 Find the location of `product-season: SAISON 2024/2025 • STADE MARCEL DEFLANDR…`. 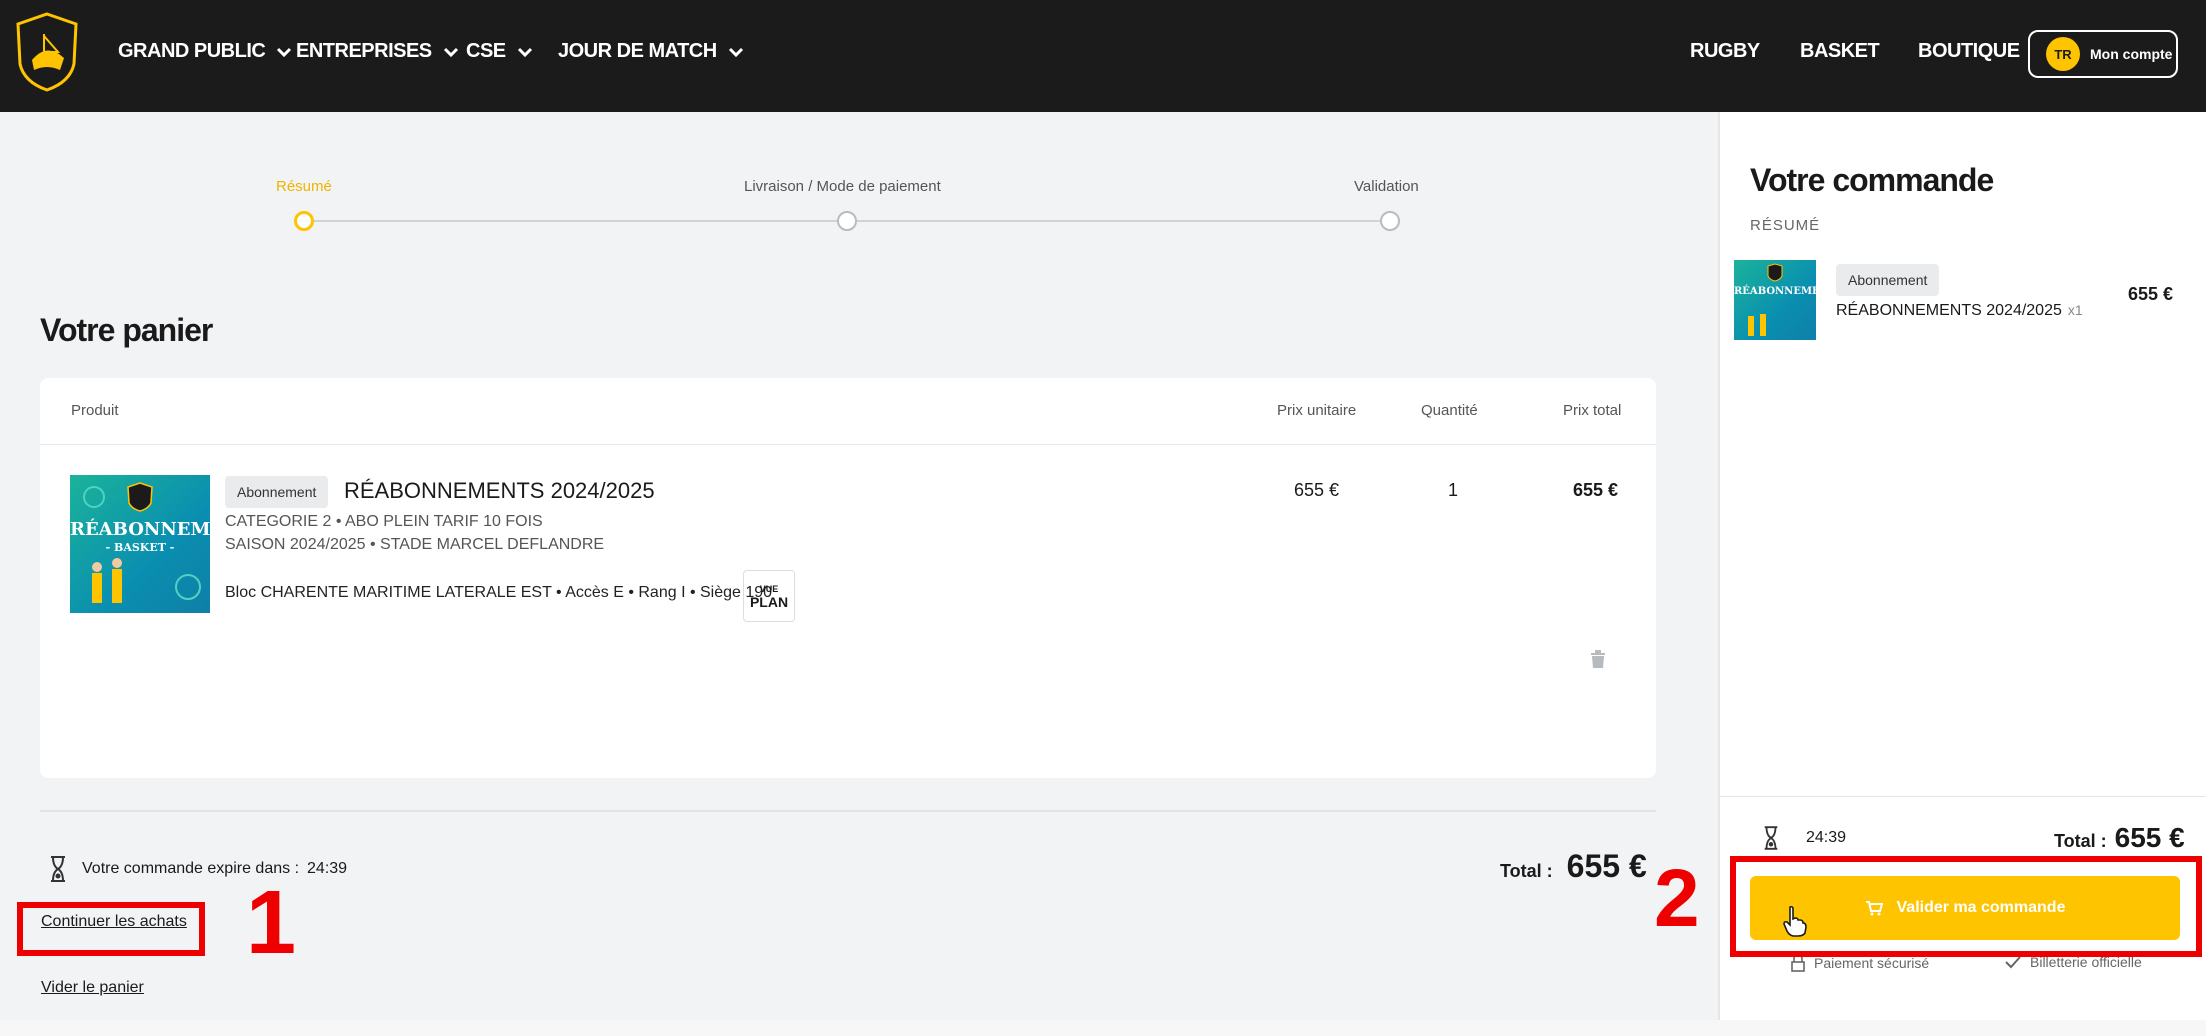

product-season: SAISON 2024/2025 • STADE MARCEL DEFLANDR… is located at coordinates (415, 544).